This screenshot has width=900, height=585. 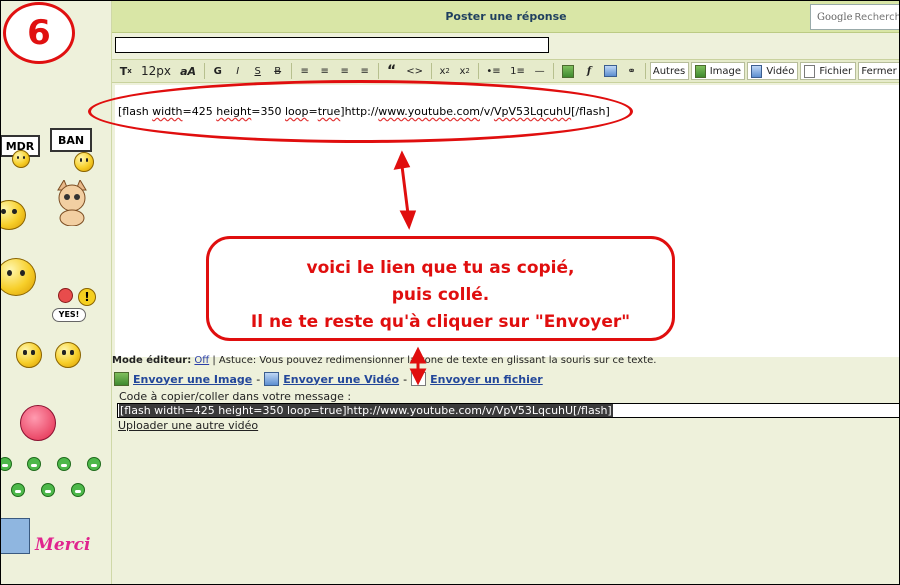 What do you see at coordinates (126, 71) in the screenshot?
I see `text-format-icon: Tx` at bounding box center [126, 71].